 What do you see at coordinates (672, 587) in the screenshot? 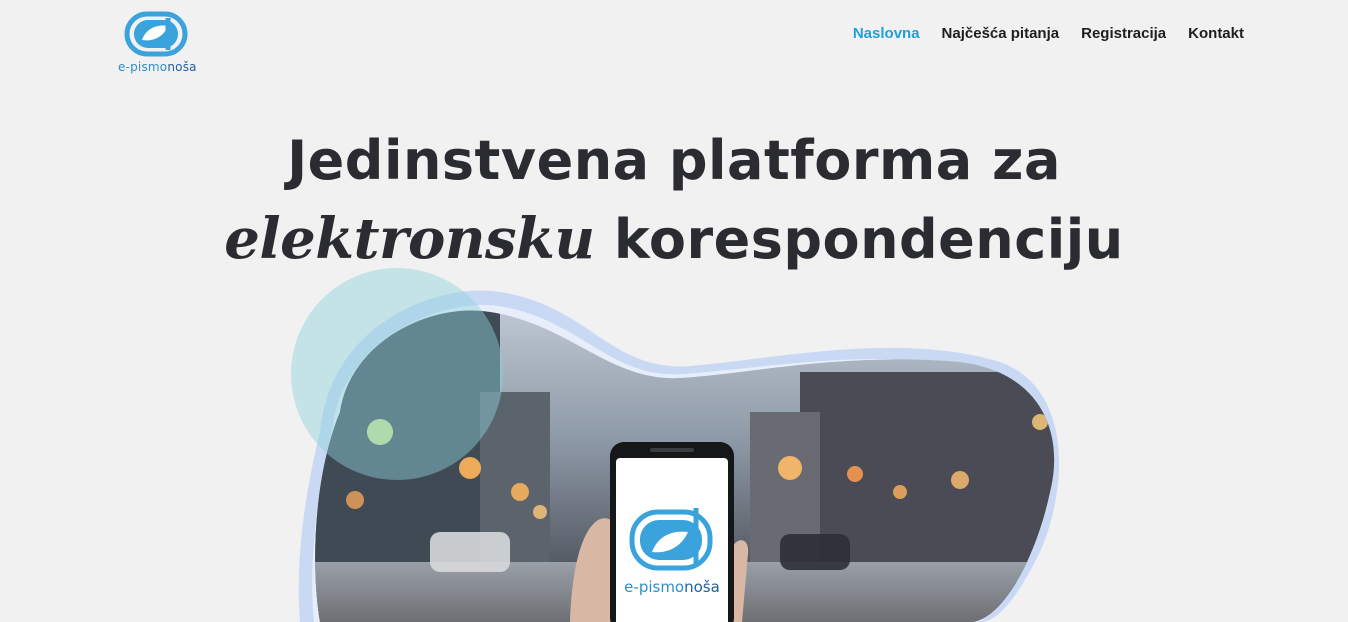
I see `phone-wordmark: e-pismonoša` at bounding box center [672, 587].